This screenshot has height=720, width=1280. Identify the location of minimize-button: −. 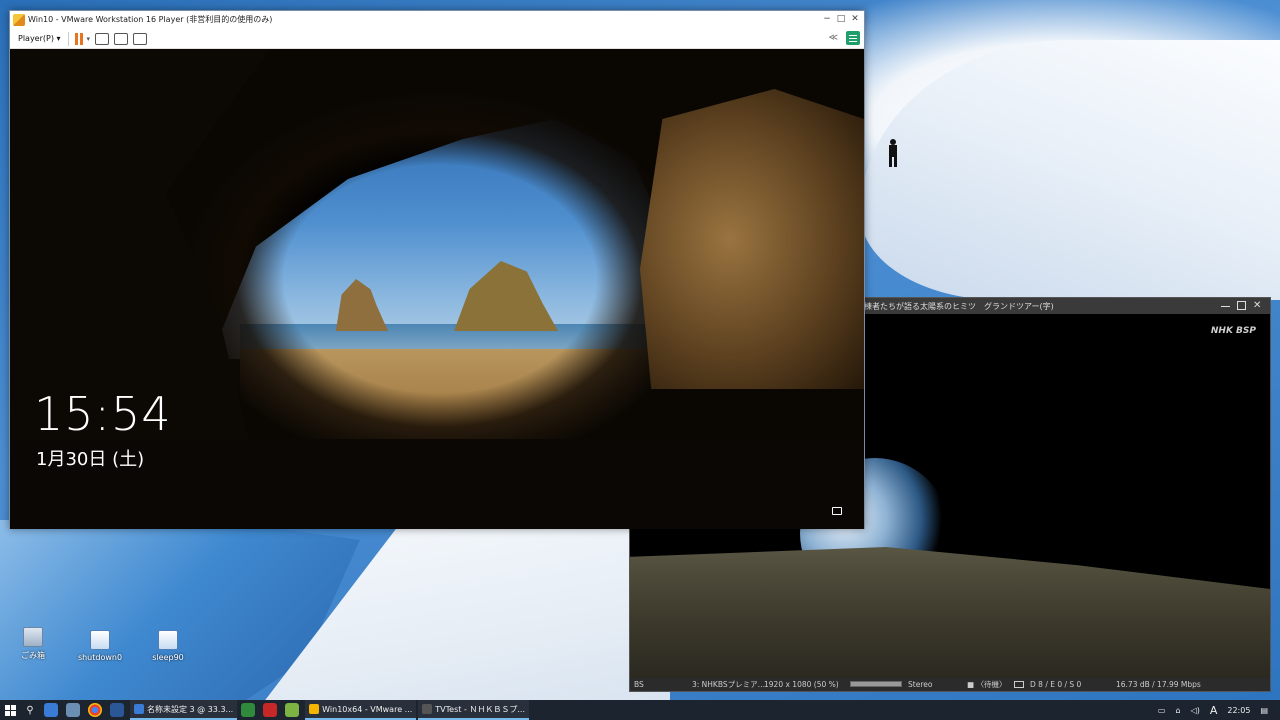
(827, 19).